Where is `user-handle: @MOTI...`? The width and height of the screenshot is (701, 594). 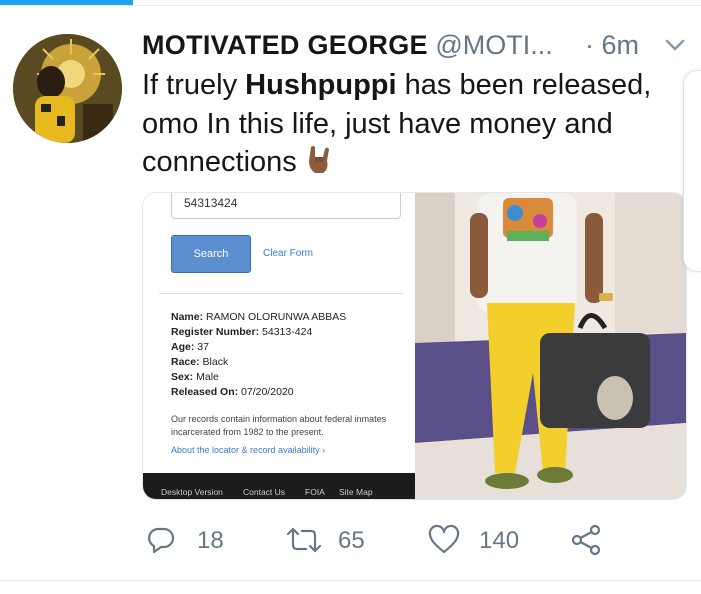
user-handle: @MOTI... is located at coordinates (493, 45).